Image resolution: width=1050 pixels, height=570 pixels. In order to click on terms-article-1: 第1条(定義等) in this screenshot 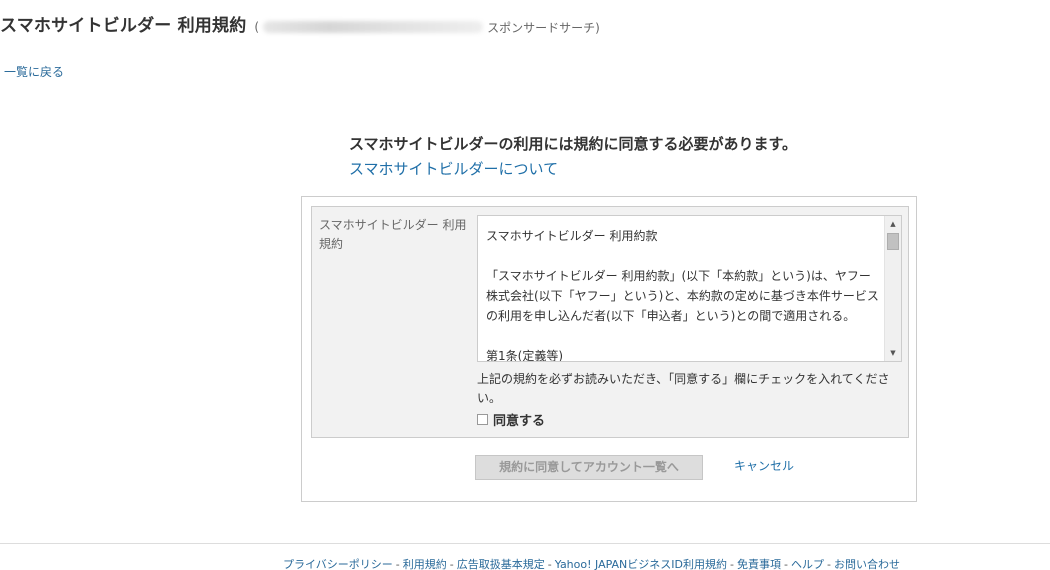, I will do `click(524, 355)`.